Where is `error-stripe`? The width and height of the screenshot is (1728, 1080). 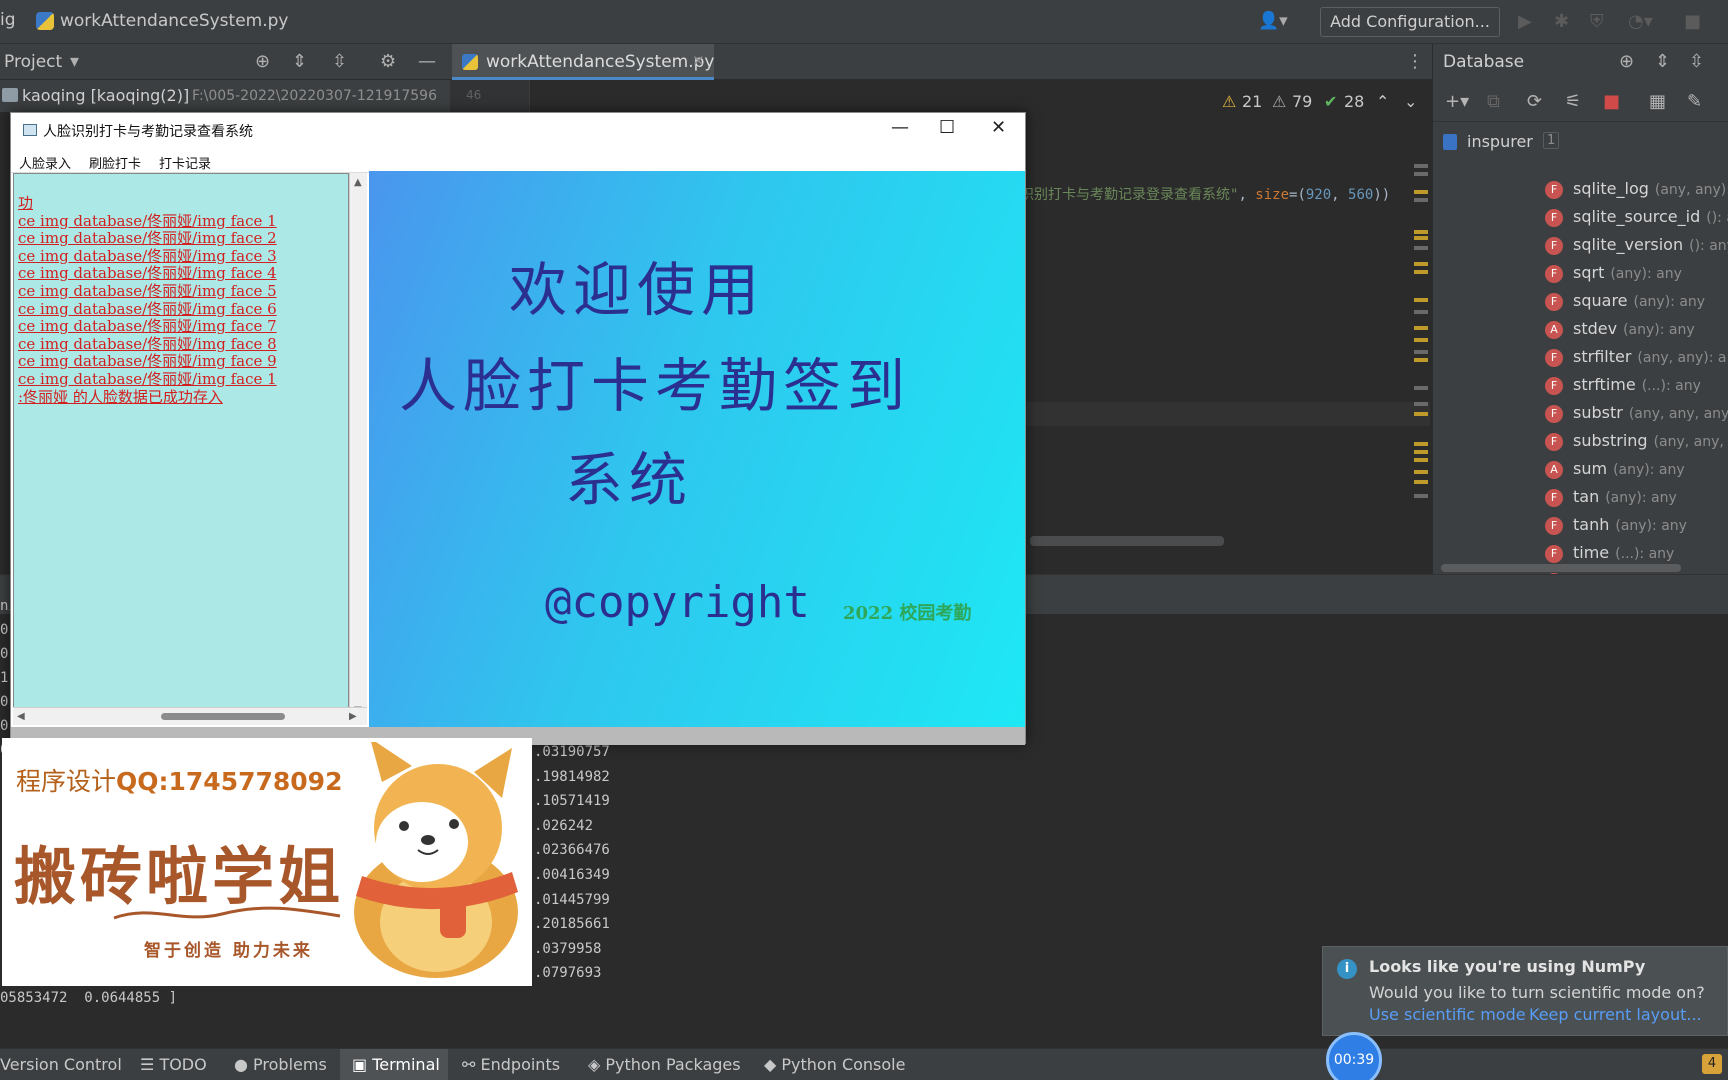
error-stripe is located at coordinates (1421, 345).